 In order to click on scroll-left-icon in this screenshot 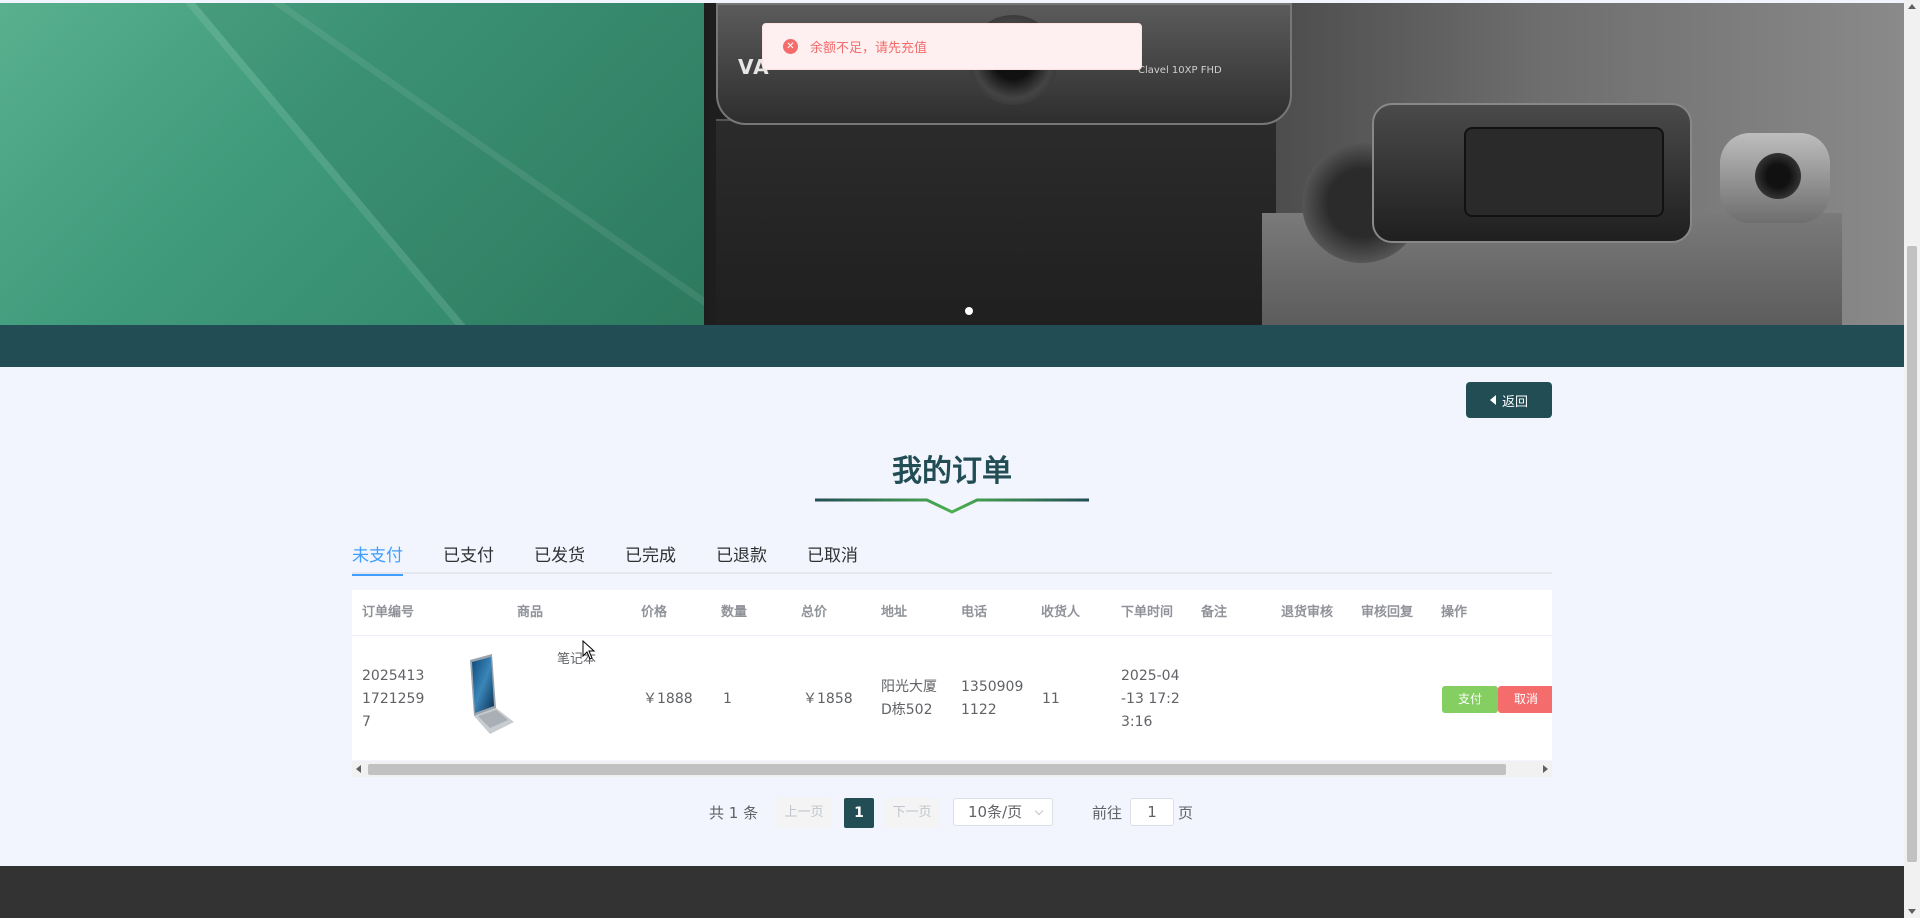, I will do `click(358, 769)`.